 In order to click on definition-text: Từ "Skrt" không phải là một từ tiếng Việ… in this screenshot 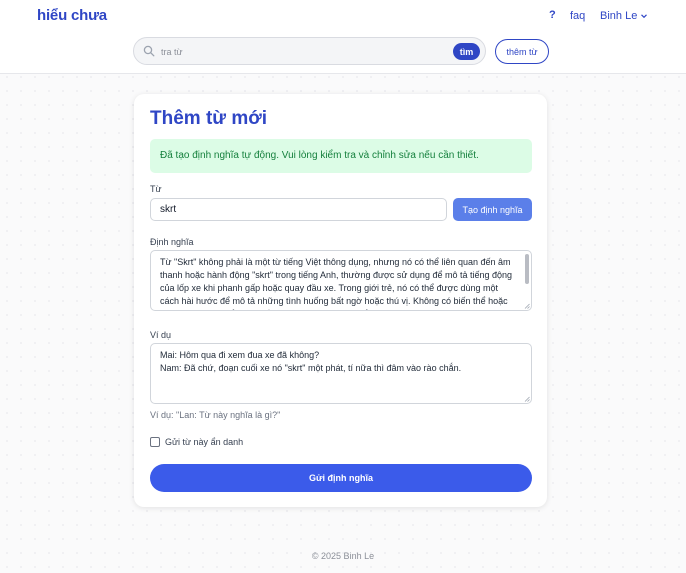, I will do `click(336, 283)`.